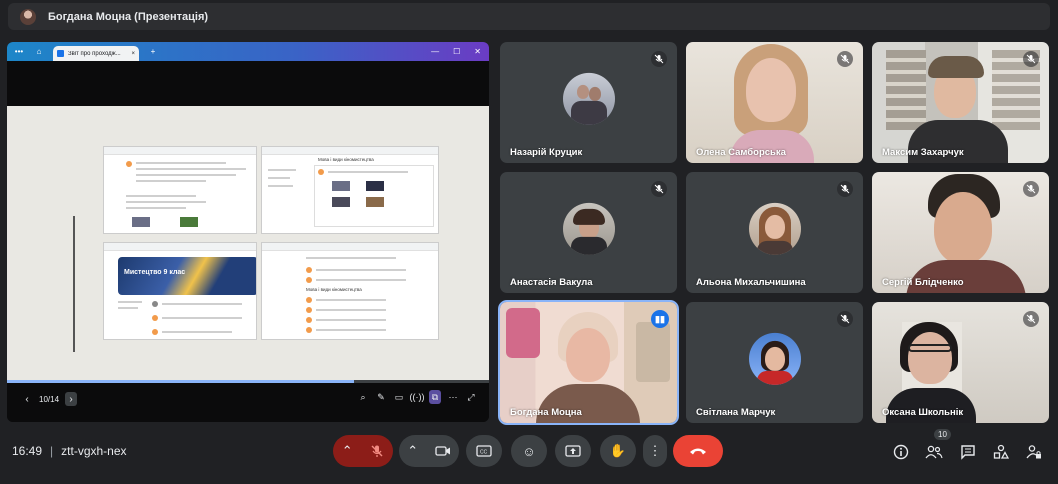 Image resolution: width=1058 pixels, height=484 pixels. Describe the element at coordinates (546, 412) in the screenshot. I see `participant-name: Богдана Моцна` at that location.